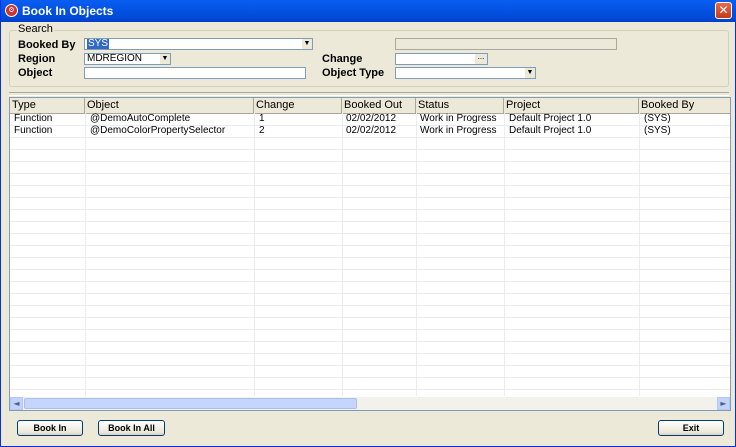 The height and width of the screenshot is (447, 736). Describe the element at coordinates (369, 94) in the screenshot. I see `separator` at that location.